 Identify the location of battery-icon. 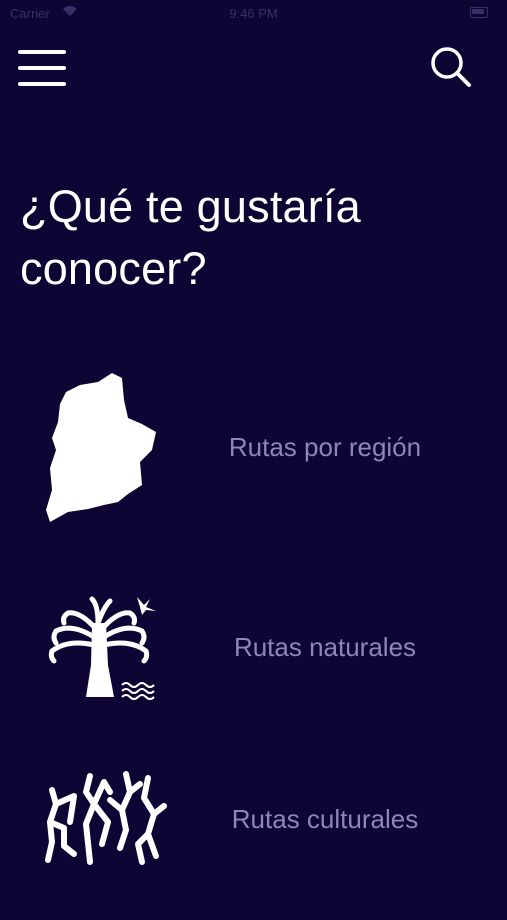
(479, 12).